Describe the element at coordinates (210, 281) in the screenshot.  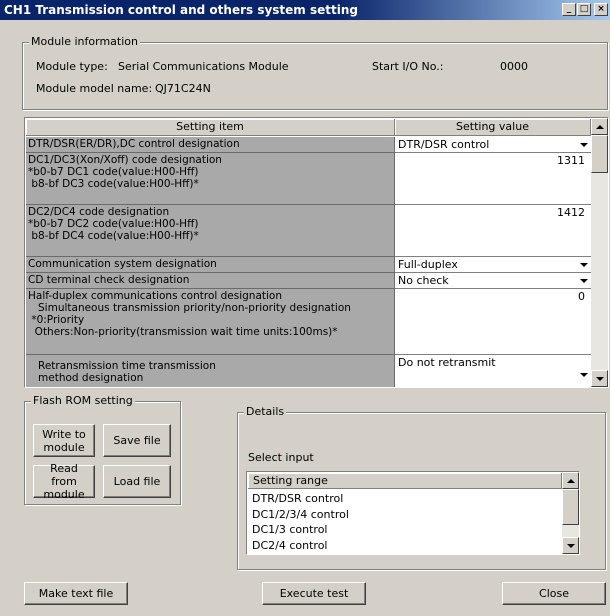
I see `setting-item-cell: CD terminal check designation` at that location.